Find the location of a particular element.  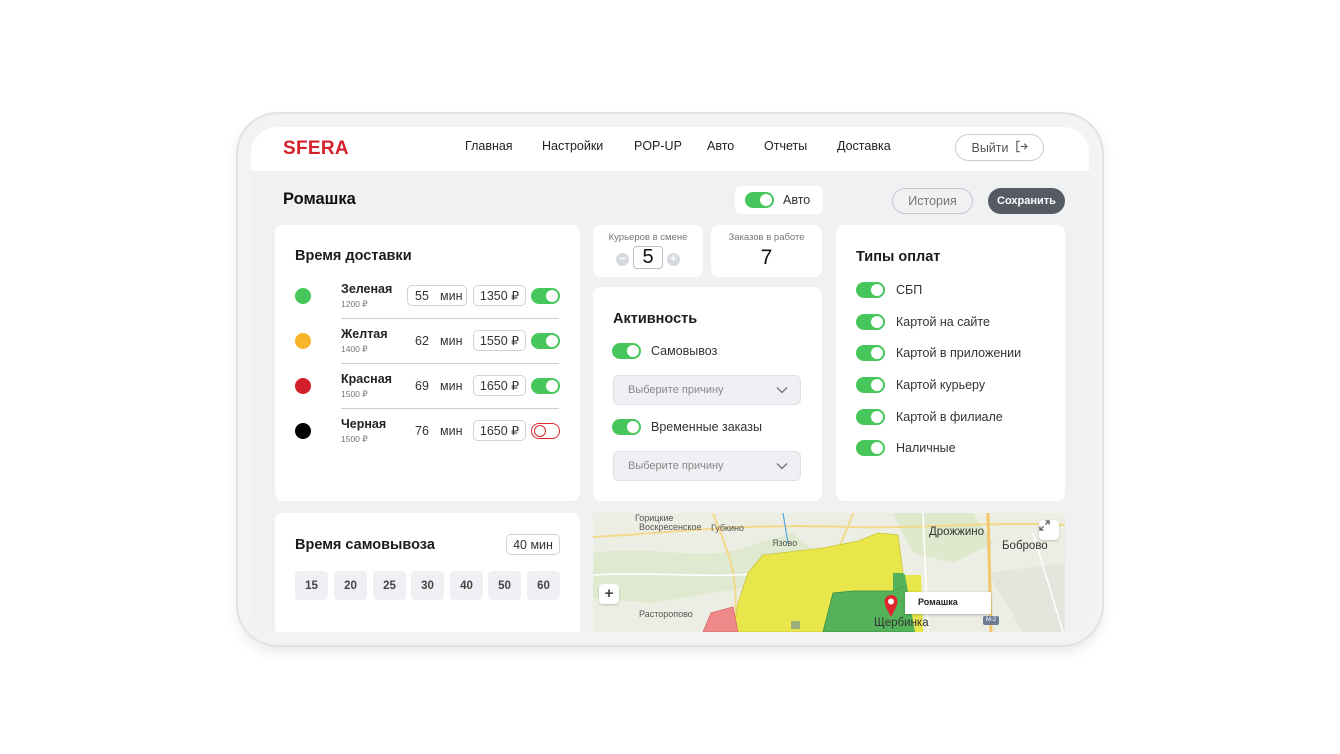

zone-name: Зеленая is located at coordinates (367, 289).